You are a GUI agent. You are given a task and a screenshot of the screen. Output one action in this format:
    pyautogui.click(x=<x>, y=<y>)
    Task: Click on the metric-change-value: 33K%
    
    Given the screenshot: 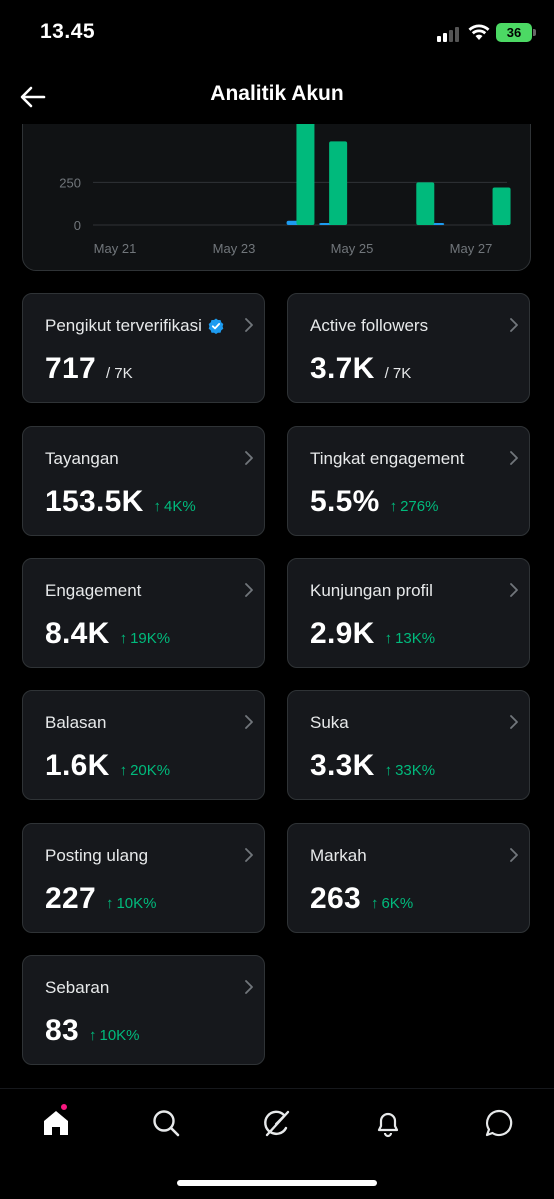 What is the action you would take?
    pyautogui.click(x=415, y=770)
    